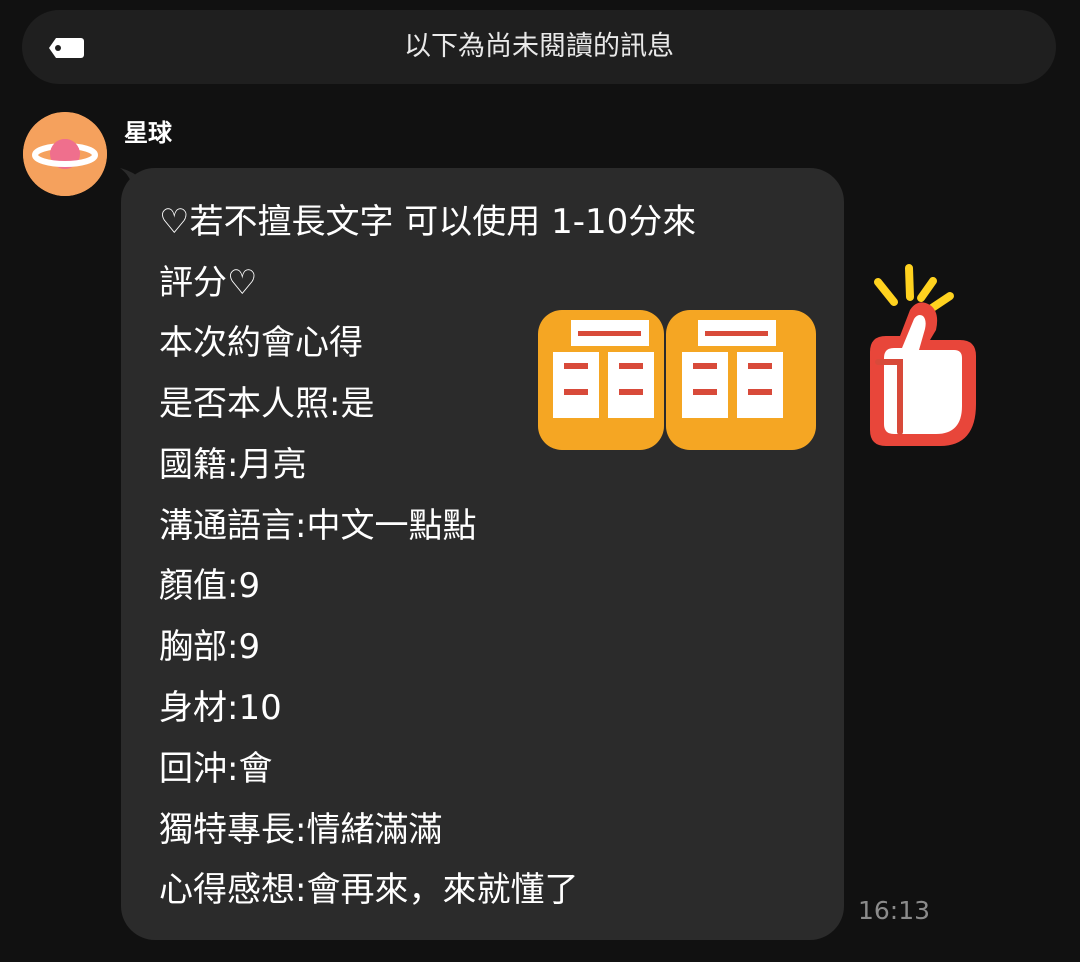 This screenshot has height=962, width=1080. What do you see at coordinates (677, 380) in the screenshot?
I see `sticker-text-graphic` at bounding box center [677, 380].